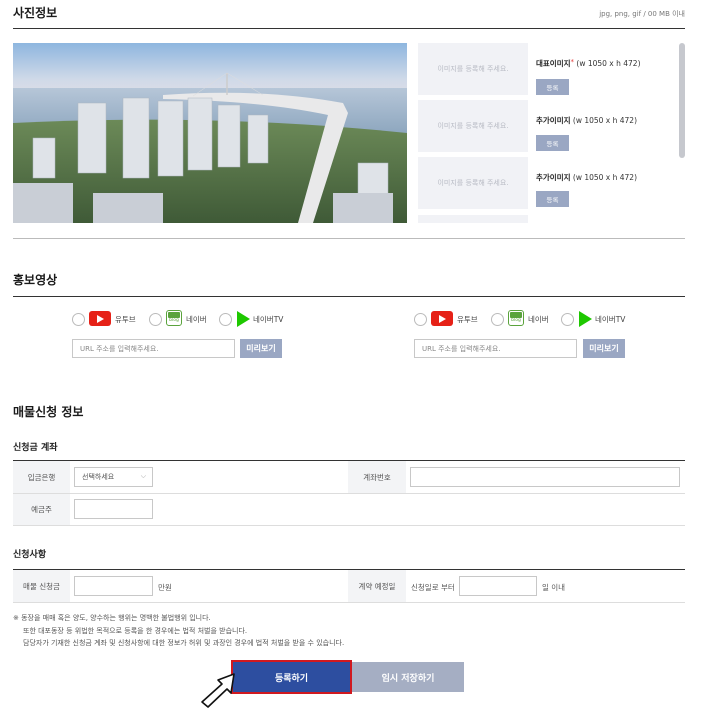 The width and height of the screenshot is (707, 712). I want to click on upload-box-main: 이미지를 등록해 주세요., so click(473, 69).